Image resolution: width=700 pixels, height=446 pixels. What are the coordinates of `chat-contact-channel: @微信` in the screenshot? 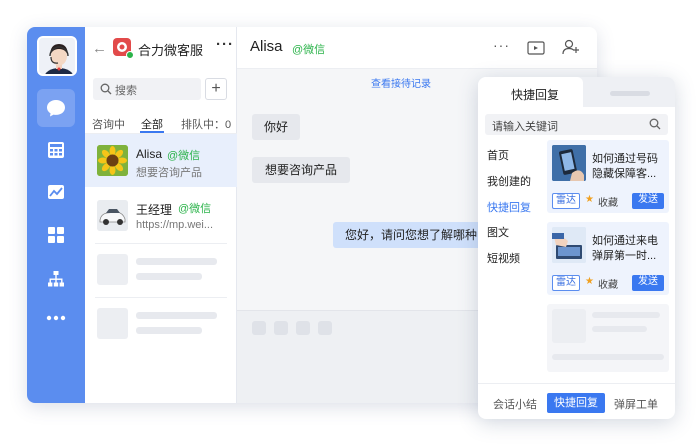 It's located at (309, 50).